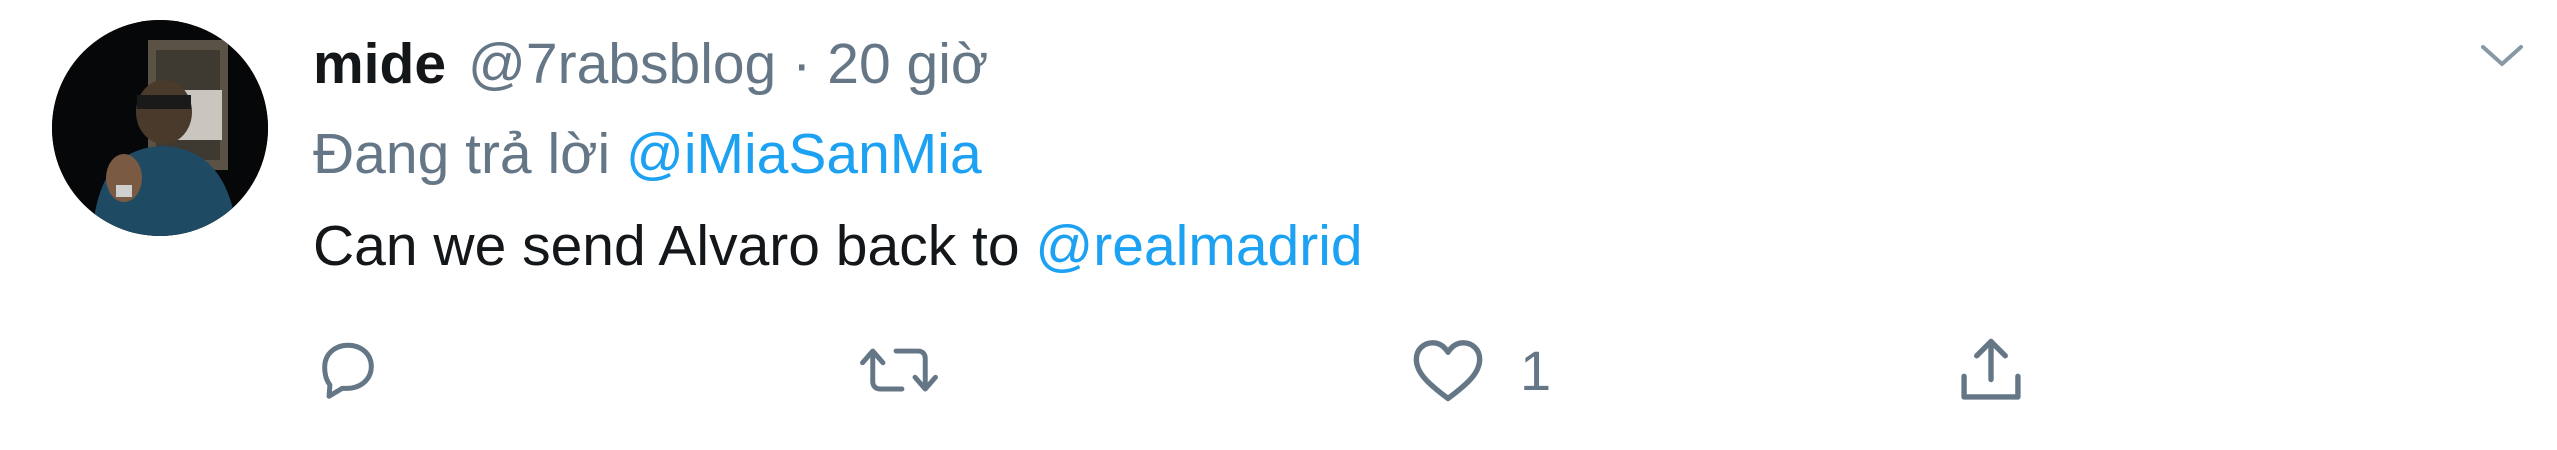  I want to click on share-button, so click(2008, 370).